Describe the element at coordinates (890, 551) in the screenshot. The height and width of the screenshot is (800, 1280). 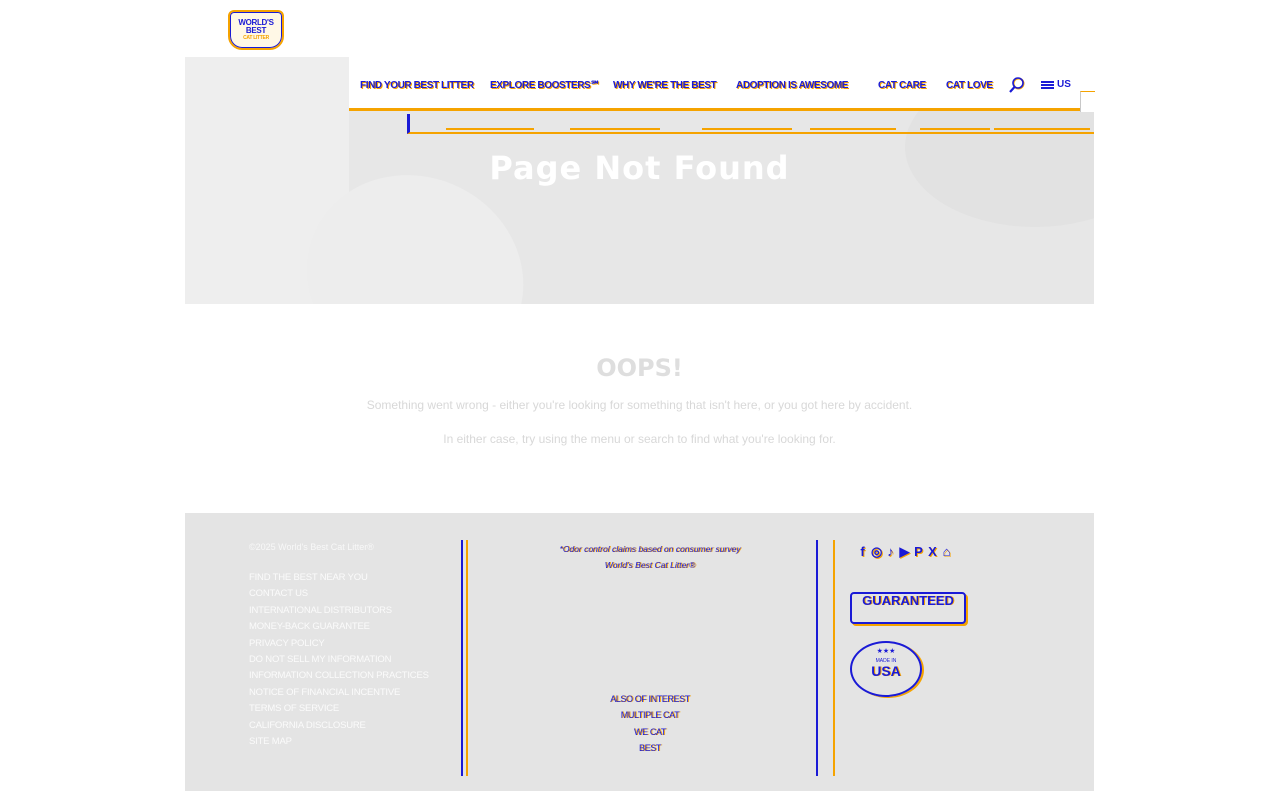
I see `tiktok-icon: ♪` at that location.